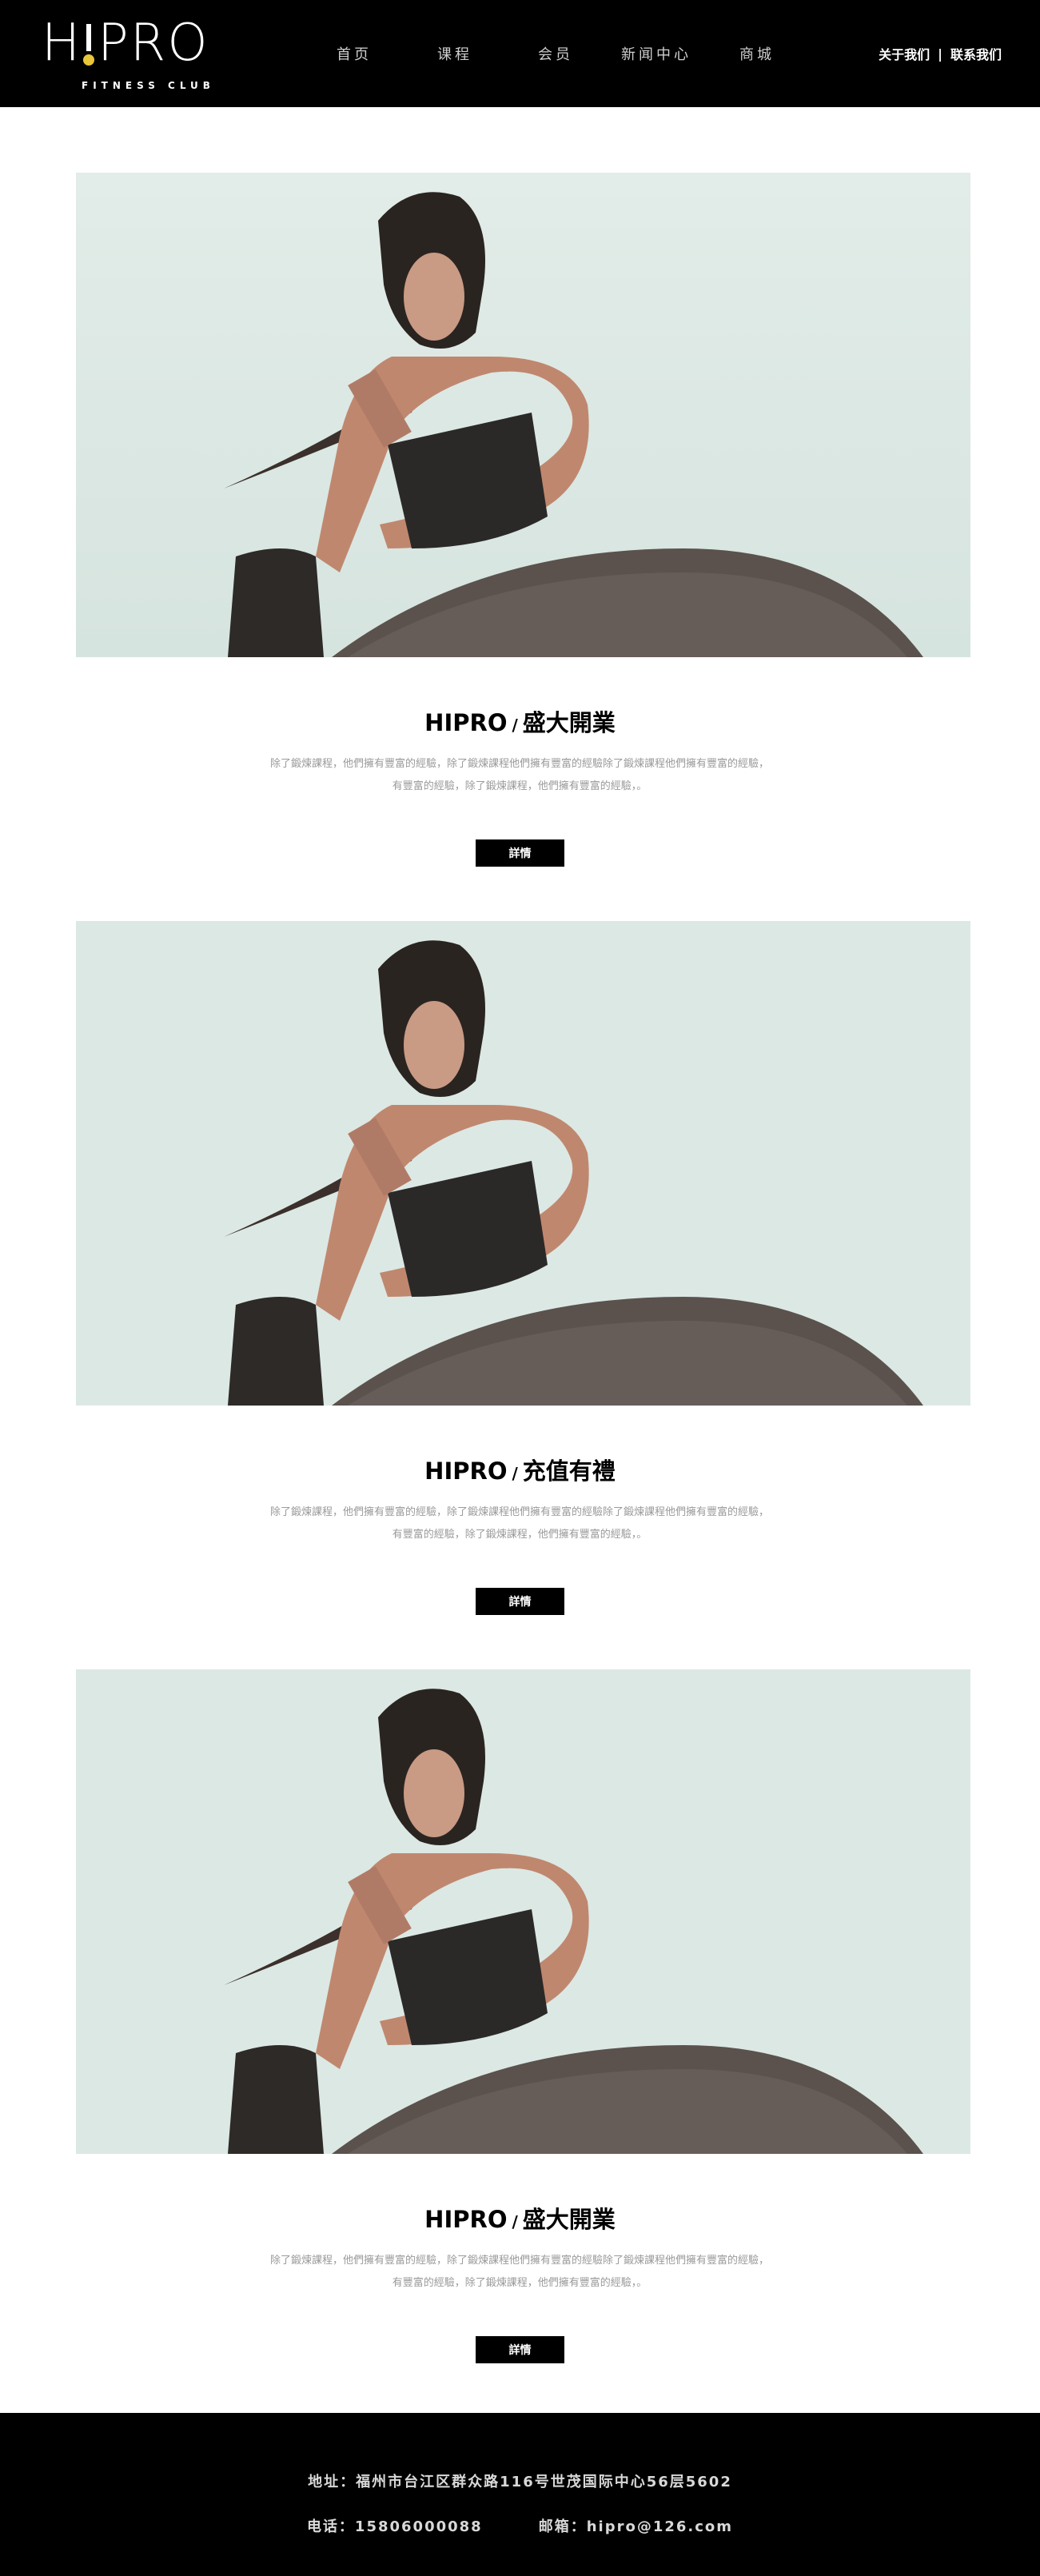 The height and width of the screenshot is (2576, 1040). I want to click on logo-mark: H PRO, so click(125, 43).